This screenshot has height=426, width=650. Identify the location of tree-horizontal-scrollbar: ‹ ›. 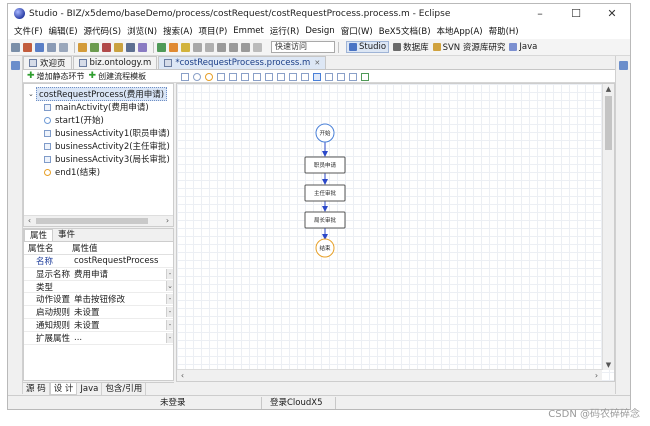
(98, 220).